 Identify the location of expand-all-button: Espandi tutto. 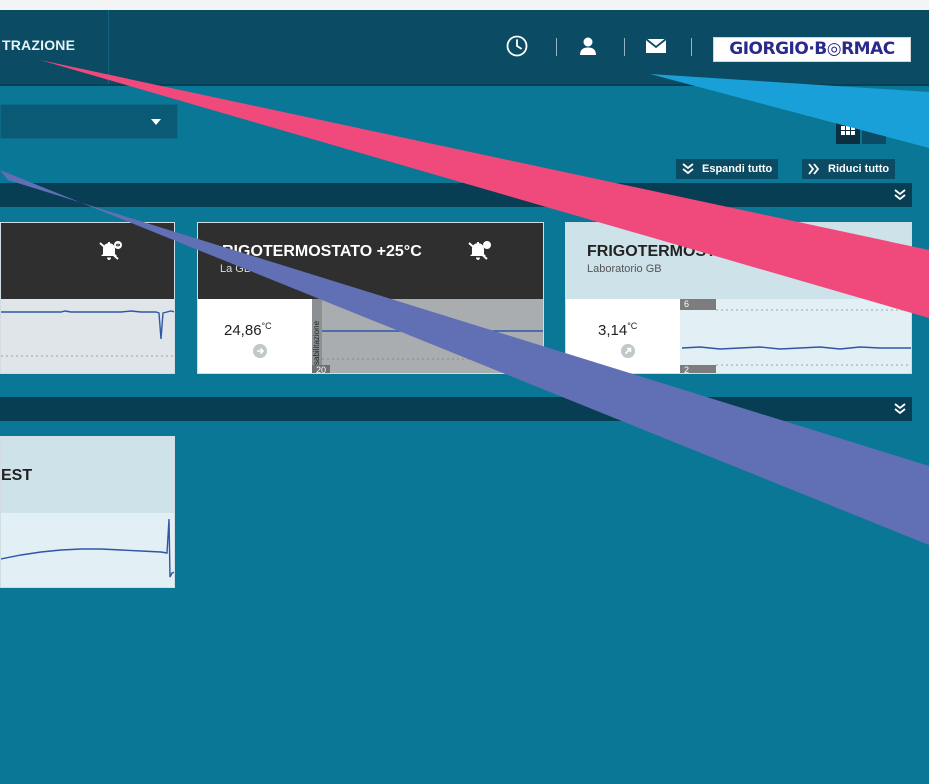
(727, 169).